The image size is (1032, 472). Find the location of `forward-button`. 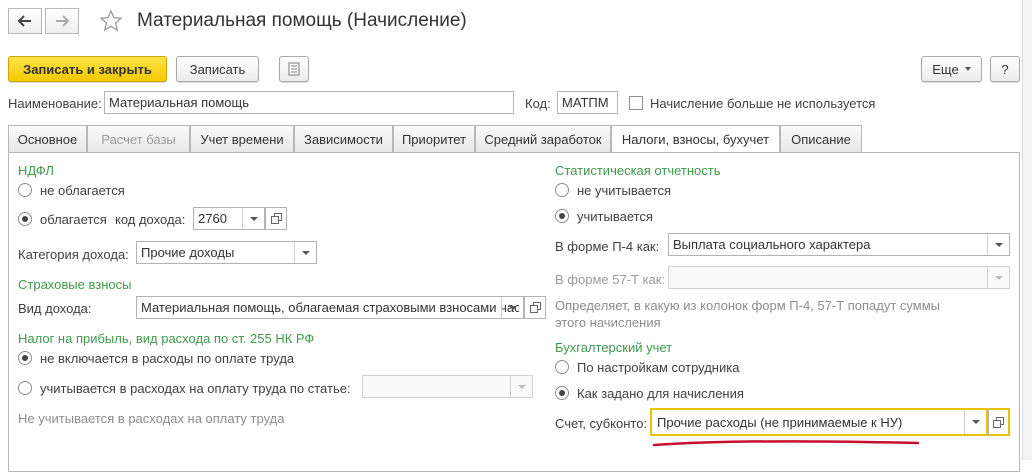

forward-button is located at coordinates (62, 21).